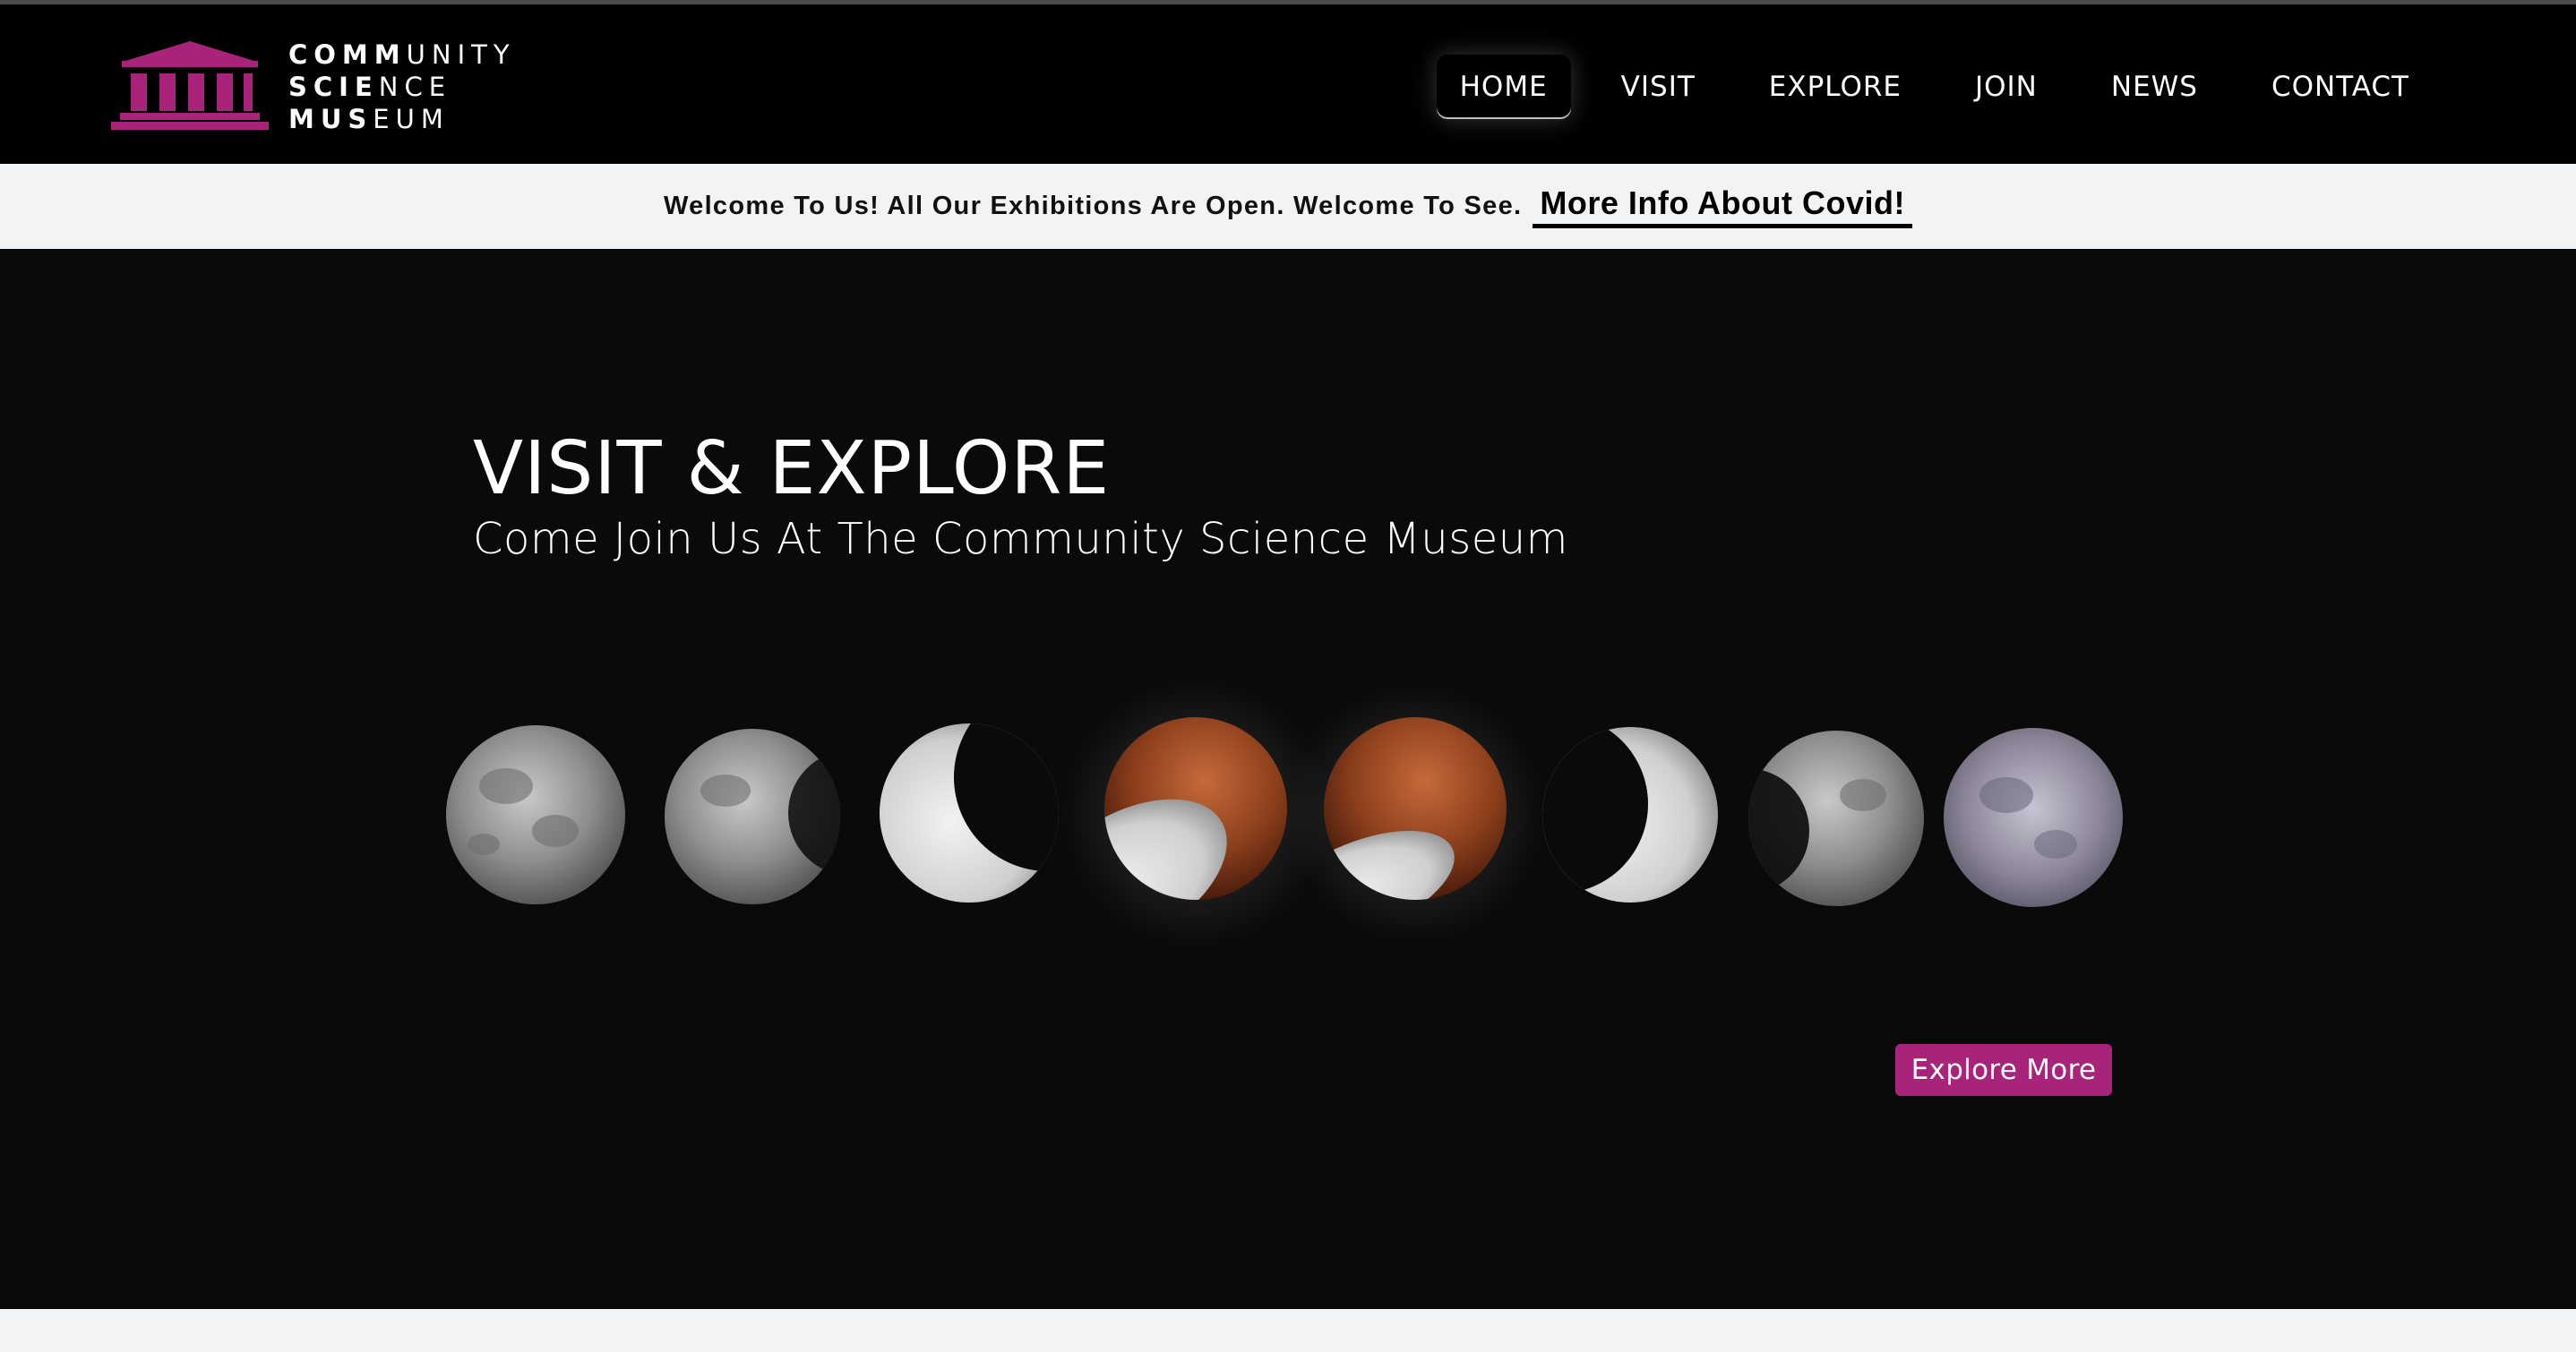 The height and width of the screenshot is (1352, 2576). What do you see at coordinates (1835, 87) in the screenshot?
I see `nav-explore: EXPLORE` at bounding box center [1835, 87].